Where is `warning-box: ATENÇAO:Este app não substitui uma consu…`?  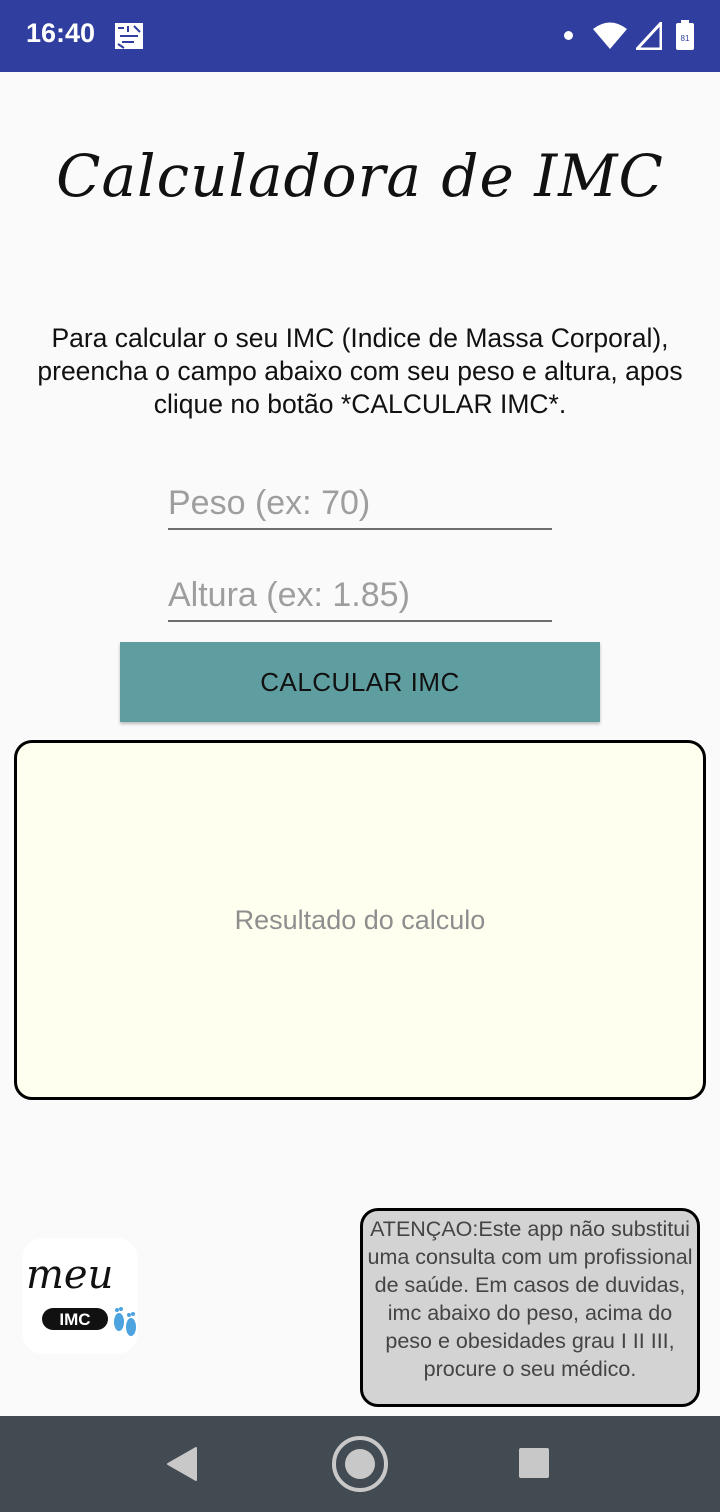
warning-box: ATENÇAO:Este app não substitui uma consu… is located at coordinates (530, 1307).